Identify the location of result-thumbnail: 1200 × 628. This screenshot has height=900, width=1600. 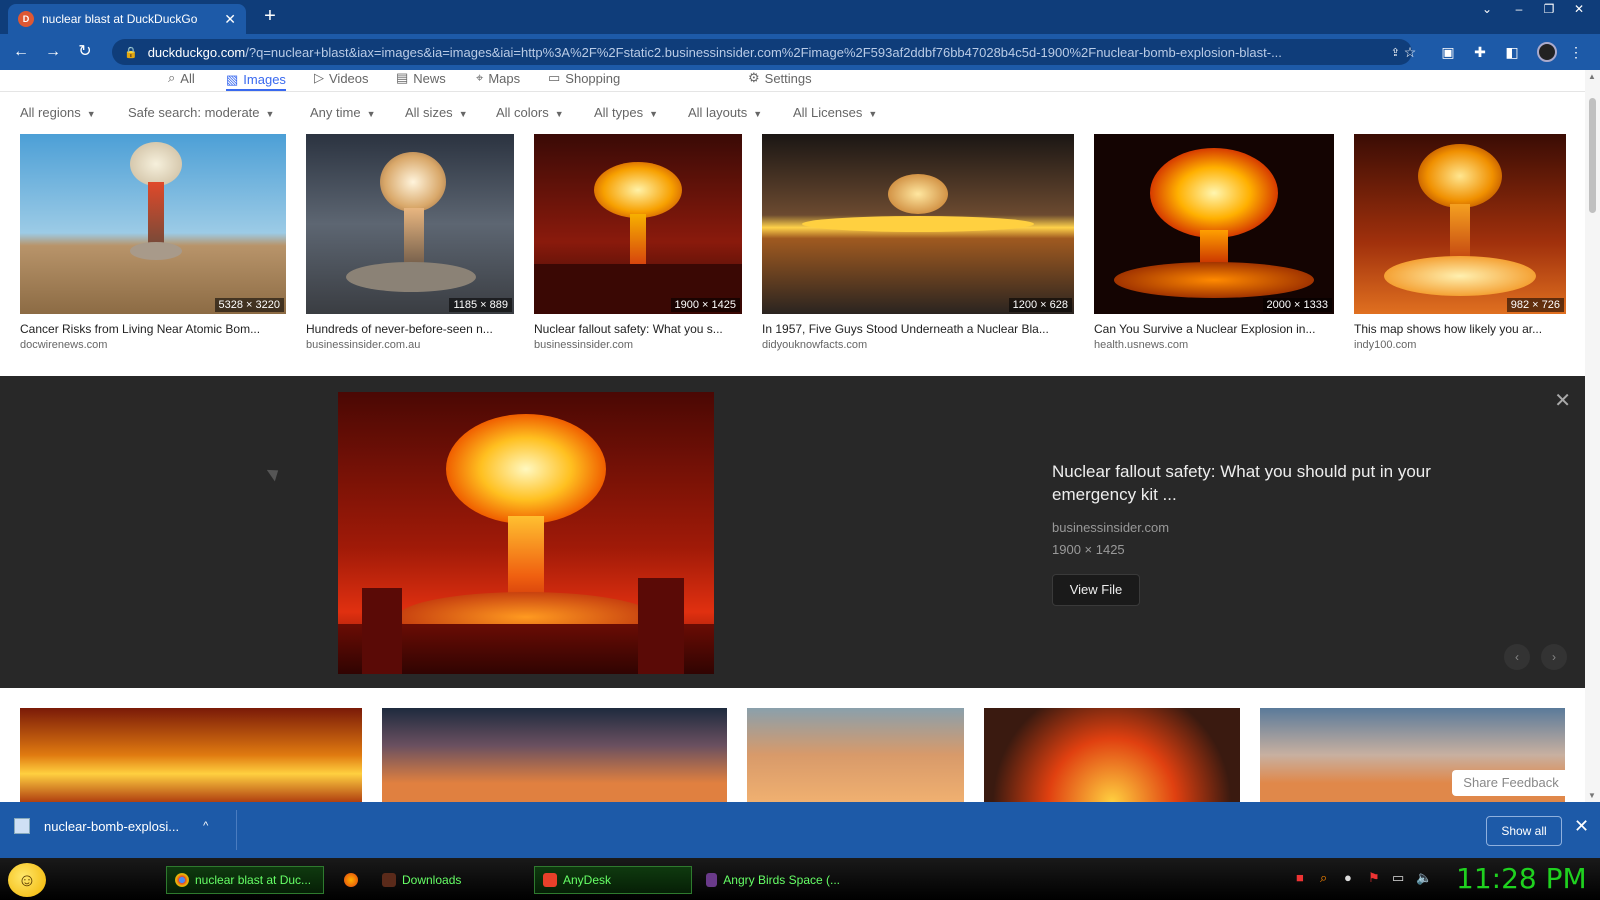
(918, 224).